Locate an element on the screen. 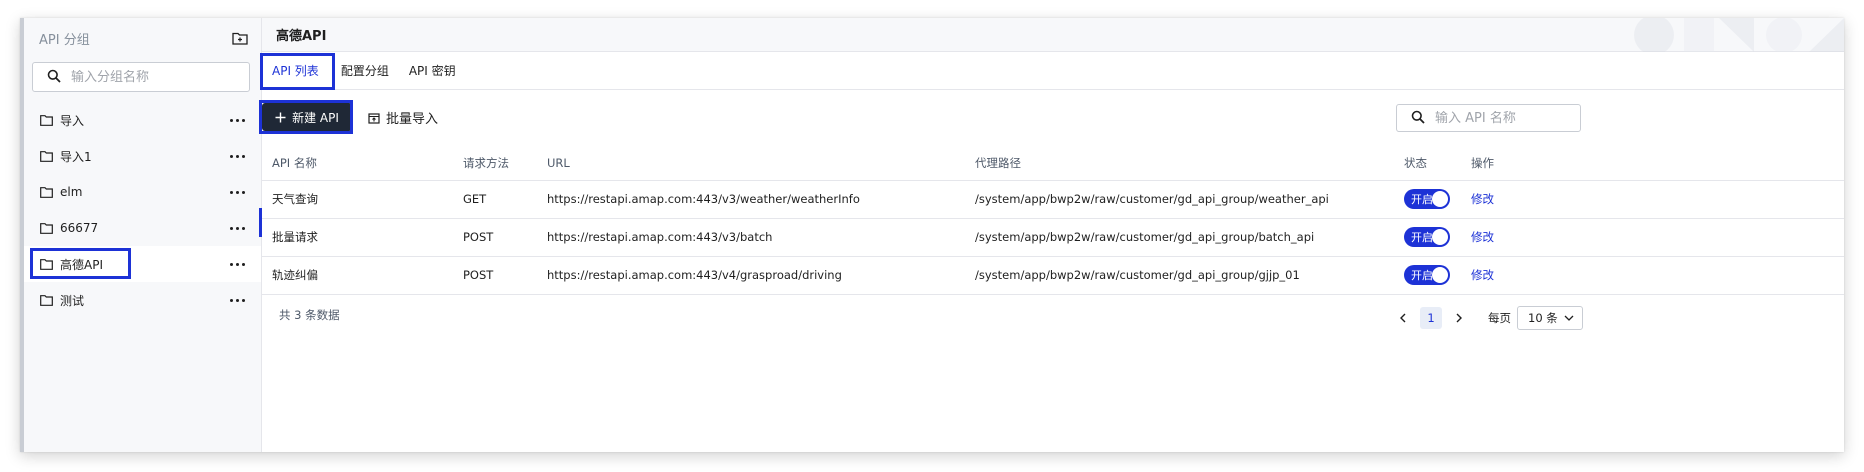  page-header: 高德API is located at coordinates (1053, 35).